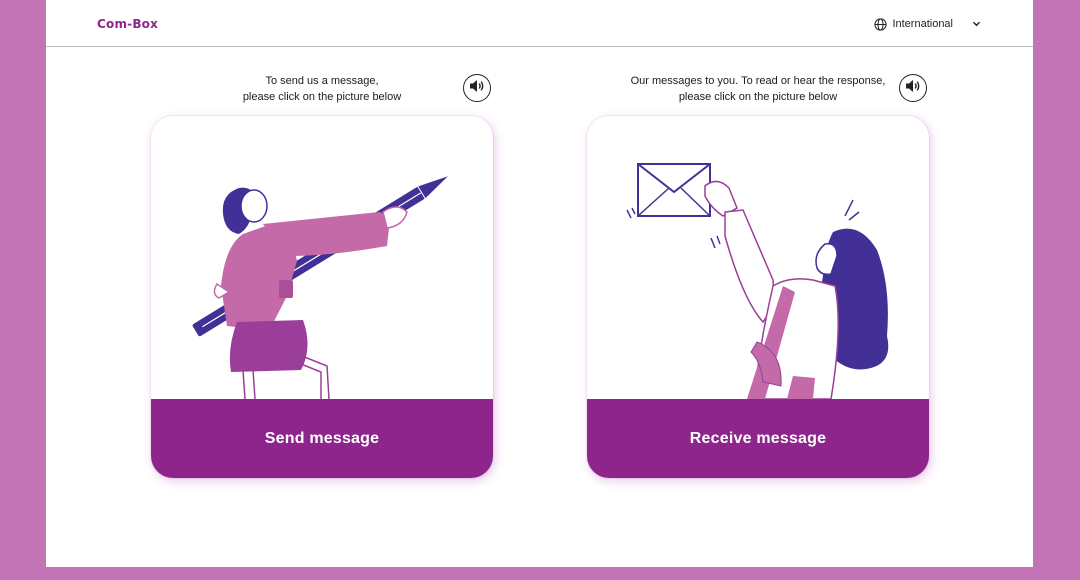  I want to click on send-audio-button, so click(477, 88).